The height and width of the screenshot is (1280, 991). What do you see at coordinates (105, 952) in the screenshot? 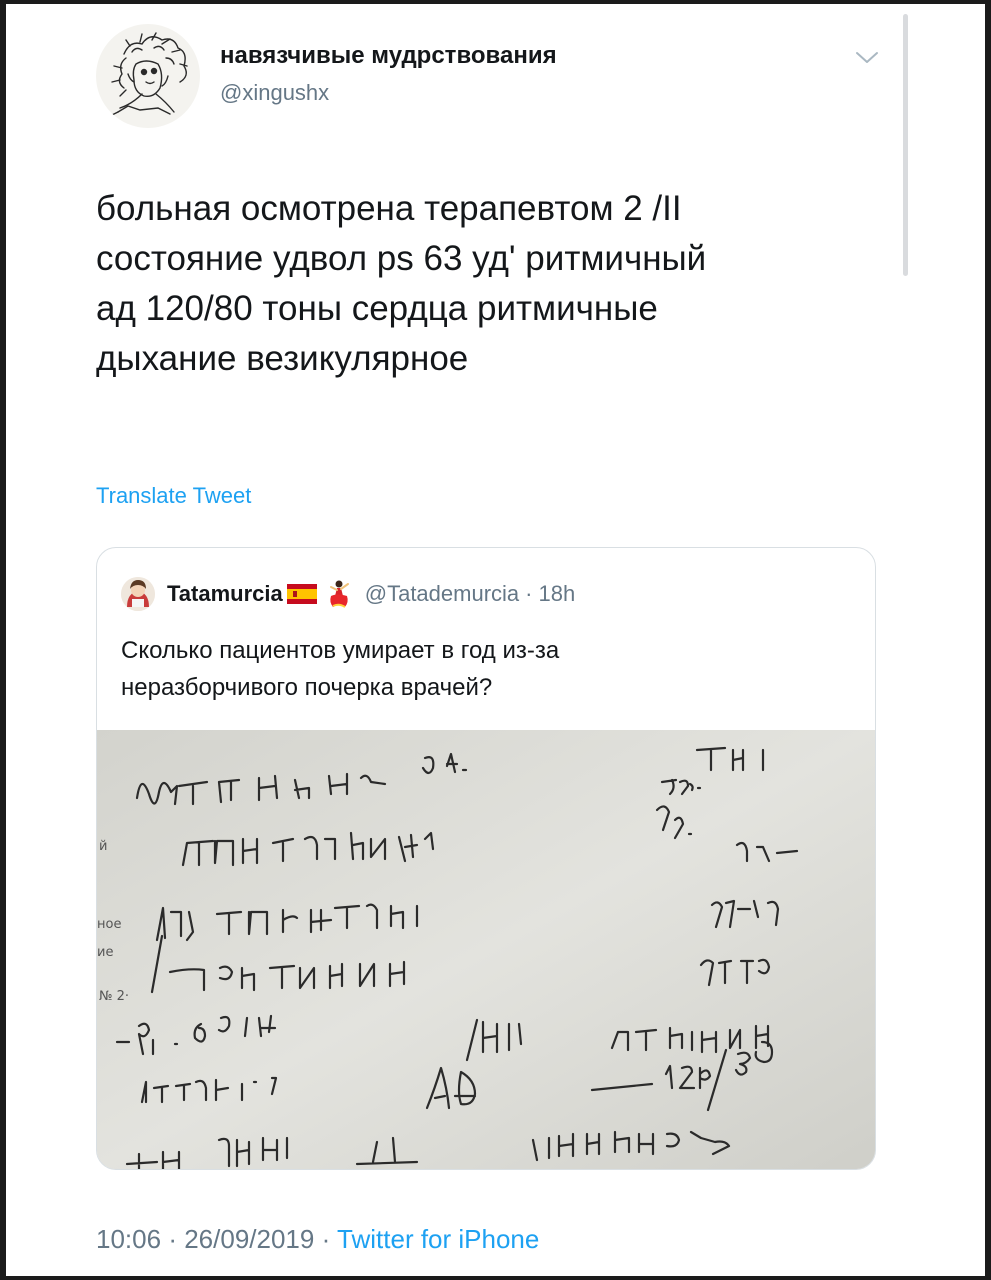
I see `margin-label: ие` at bounding box center [105, 952].